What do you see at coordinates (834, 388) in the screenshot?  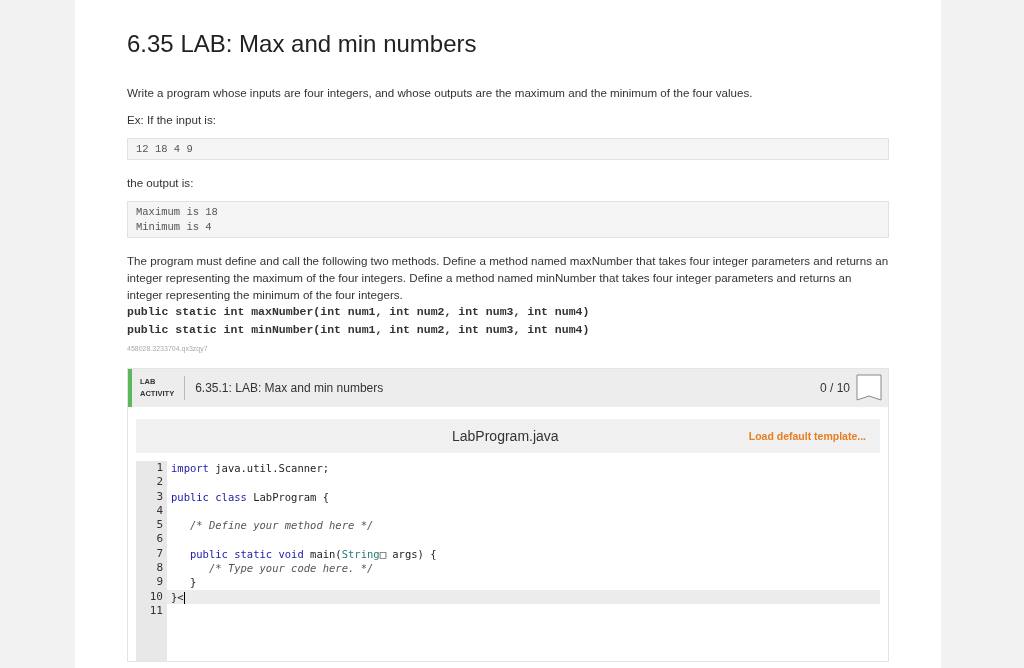 I see `score: 0 / 10` at bounding box center [834, 388].